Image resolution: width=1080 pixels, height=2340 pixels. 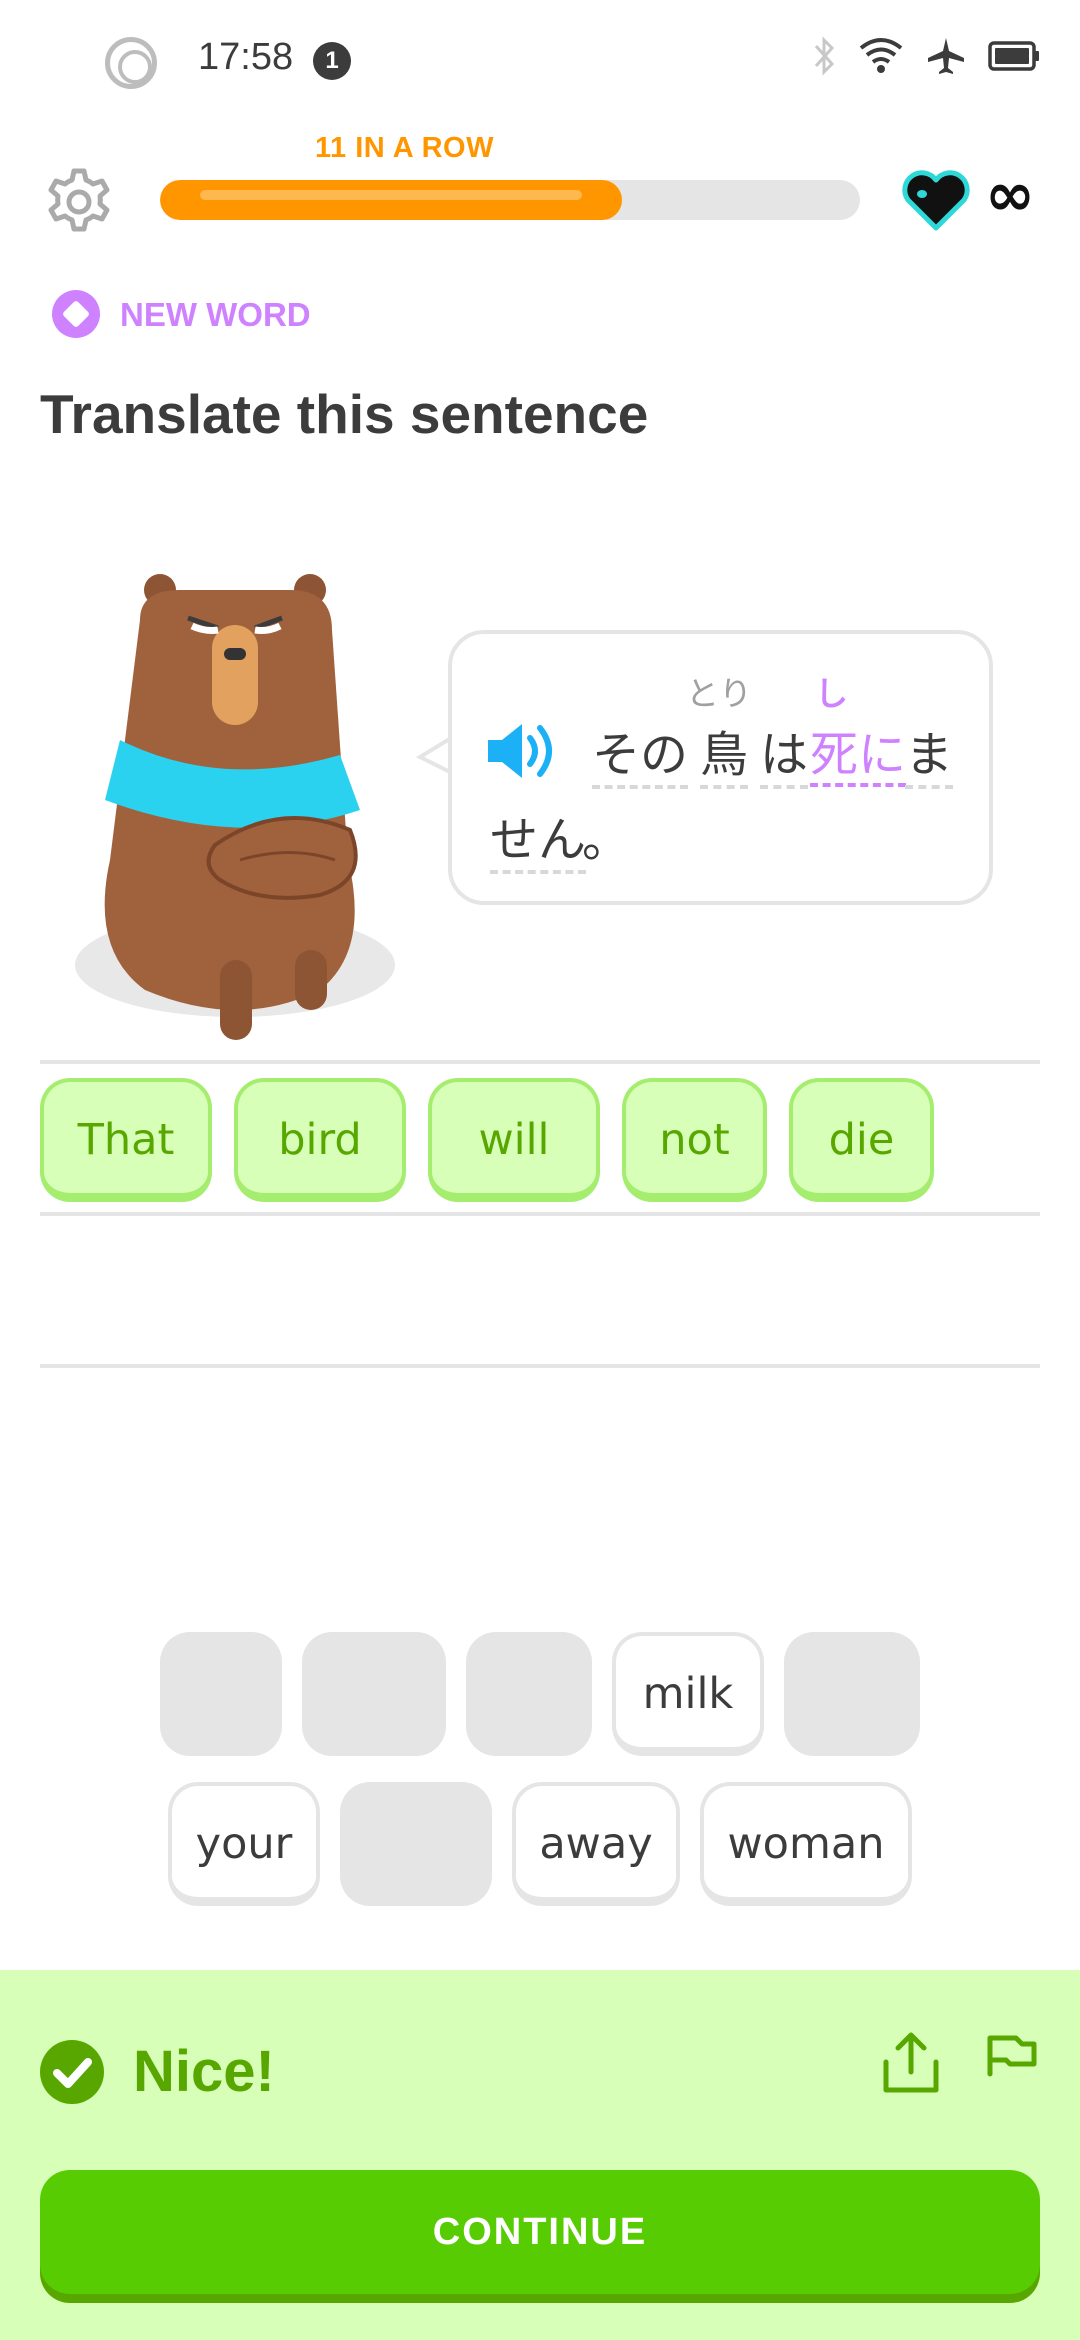 What do you see at coordinates (244, 1844) in the screenshot?
I see `word-bank-tile: your` at bounding box center [244, 1844].